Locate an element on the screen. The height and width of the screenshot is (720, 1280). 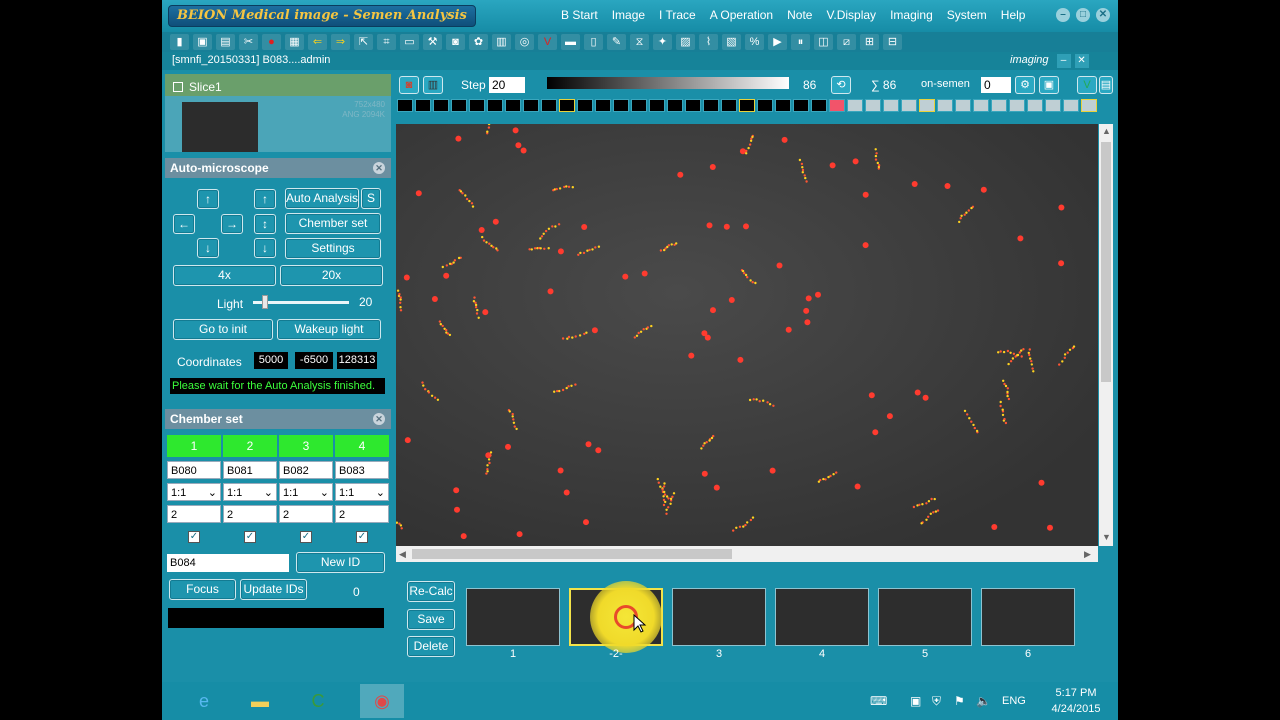
reload-icon: ⟲ is located at coordinates (841, 85).